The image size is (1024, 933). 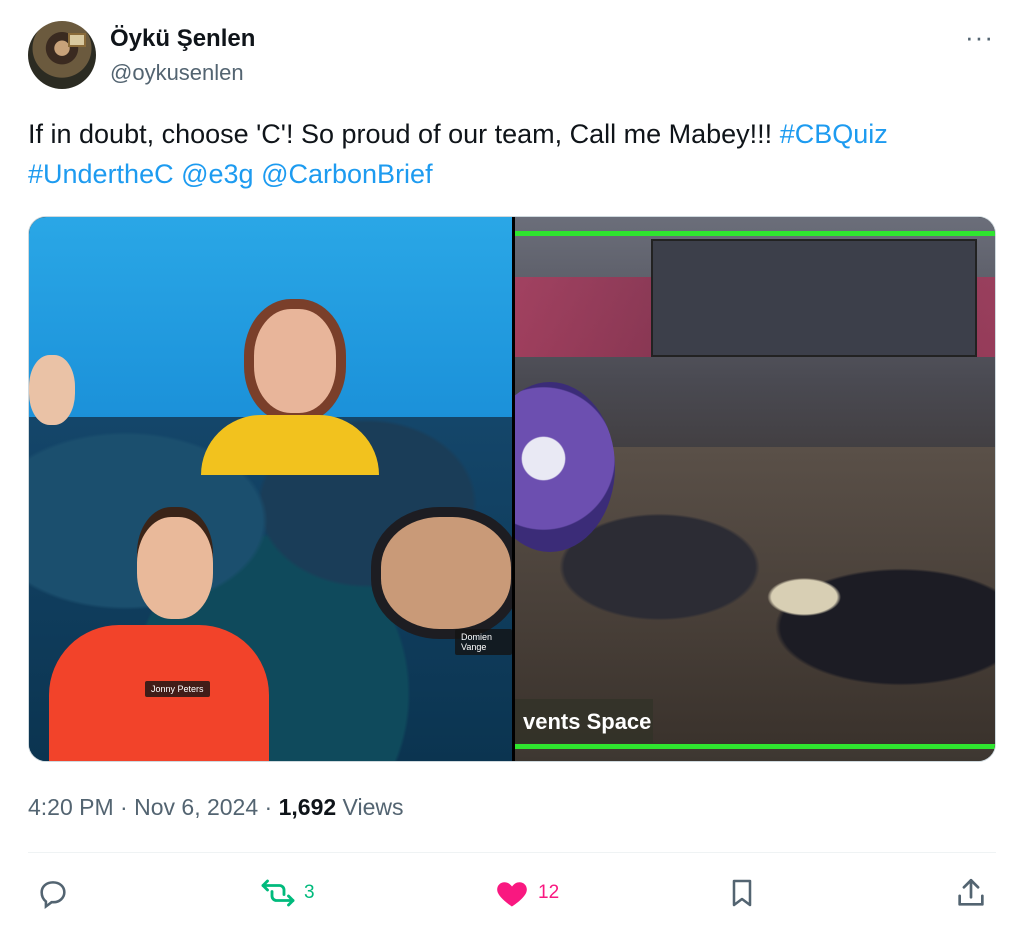 I want to click on like-count: 12, so click(x=549, y=892).